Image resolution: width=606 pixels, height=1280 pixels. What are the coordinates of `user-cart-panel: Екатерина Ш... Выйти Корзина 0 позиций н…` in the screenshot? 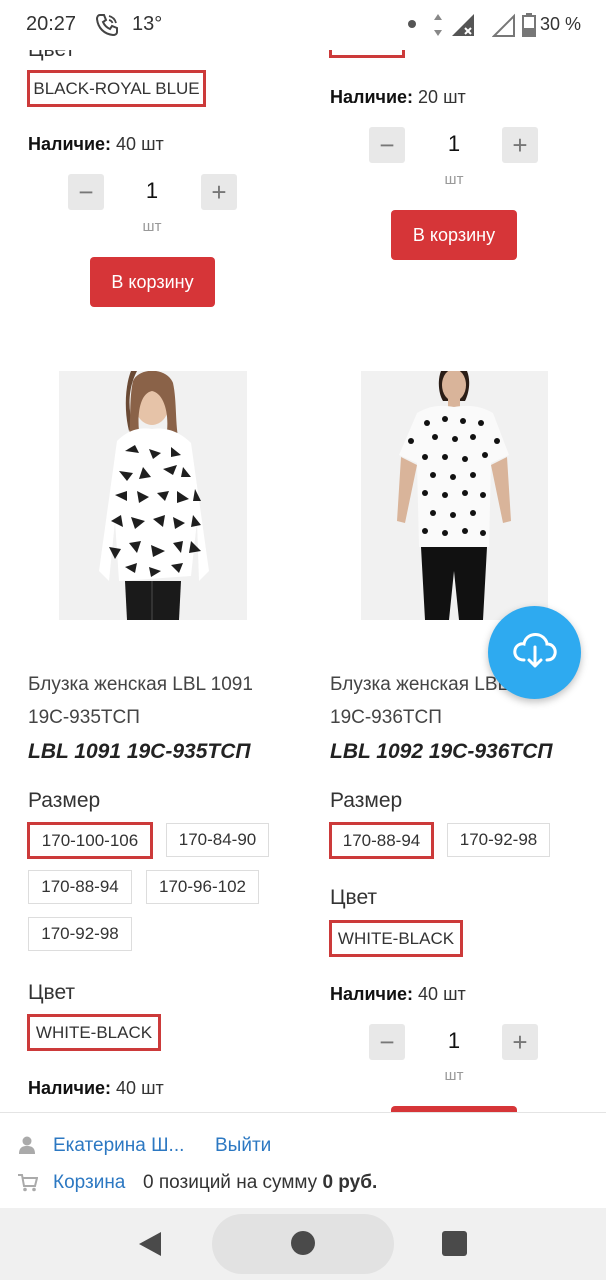 It's located at (303, 1160).